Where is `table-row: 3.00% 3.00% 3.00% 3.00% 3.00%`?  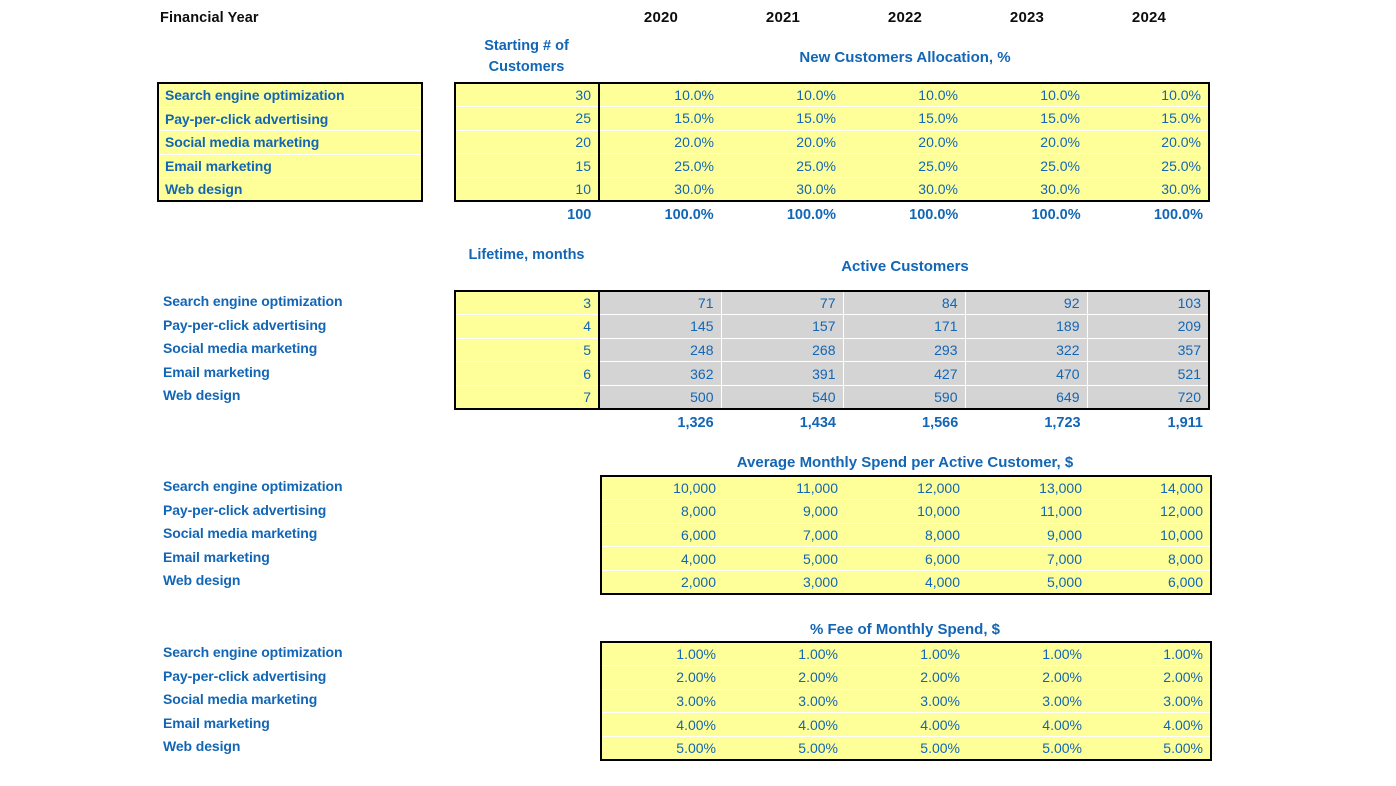
table-row: 3.00% 3.00% 3.00% 3.00% 3.00% is located at coordinates (906, 701).